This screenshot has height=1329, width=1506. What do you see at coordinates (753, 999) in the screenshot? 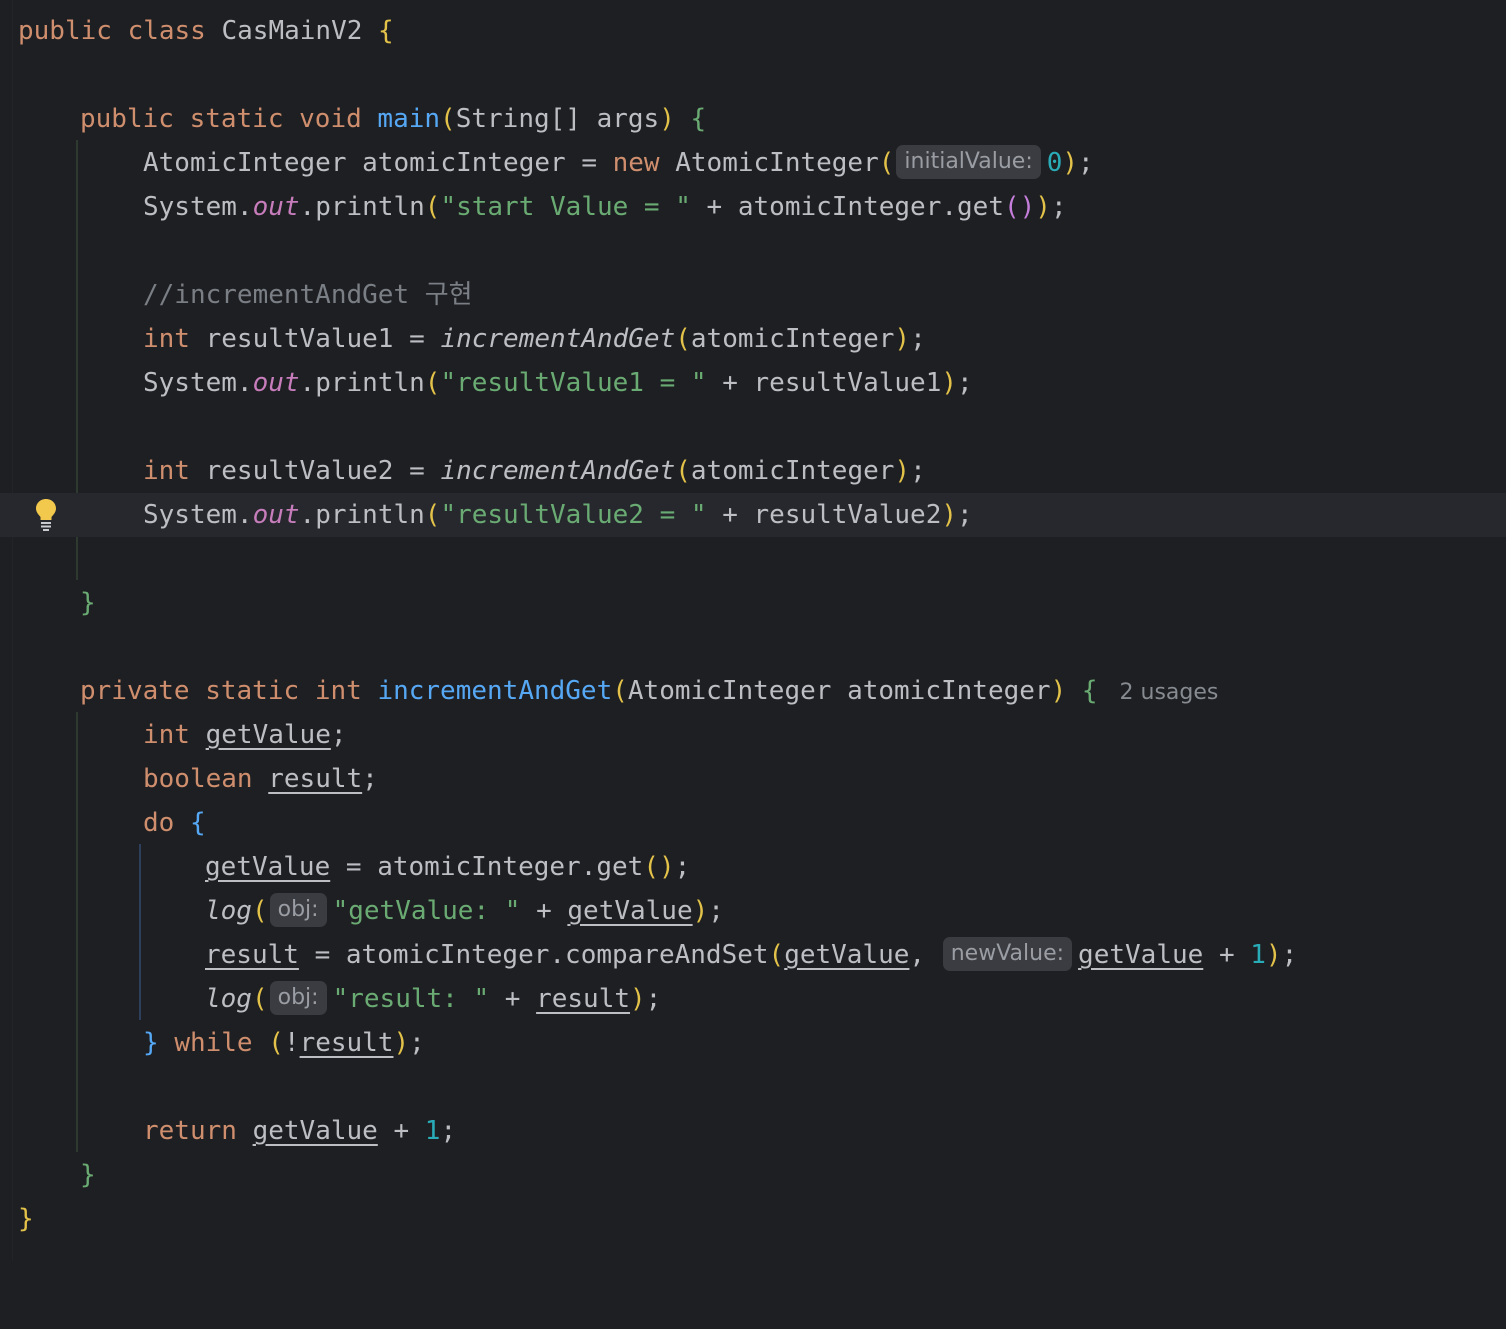
I see `code-line-log-result: log(obj: "result: " + result);` at bounding box center [753, 999].